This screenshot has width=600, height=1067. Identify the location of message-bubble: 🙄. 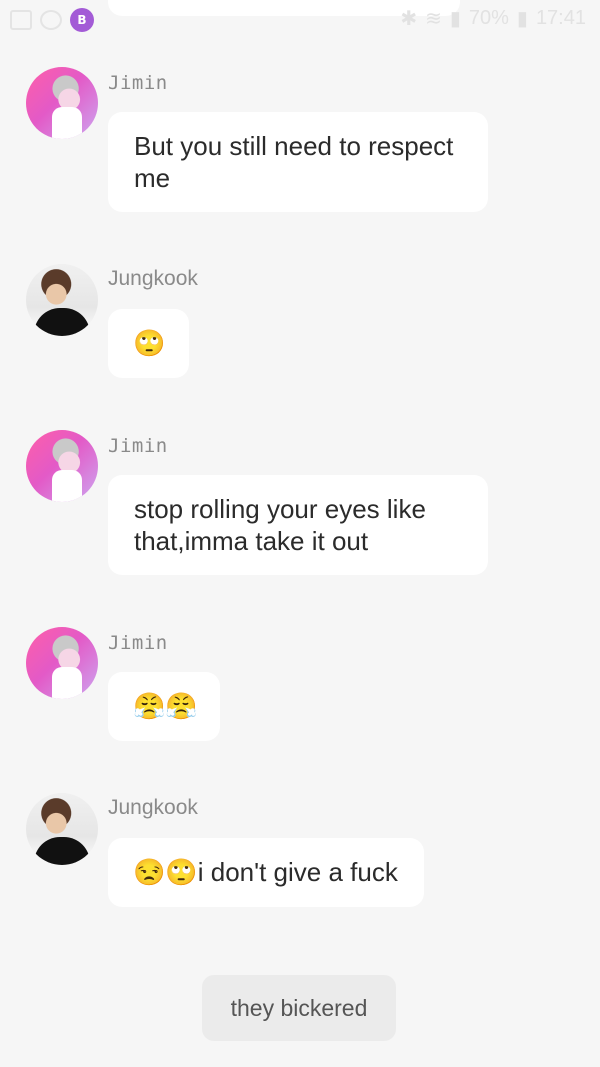
(148, 343).